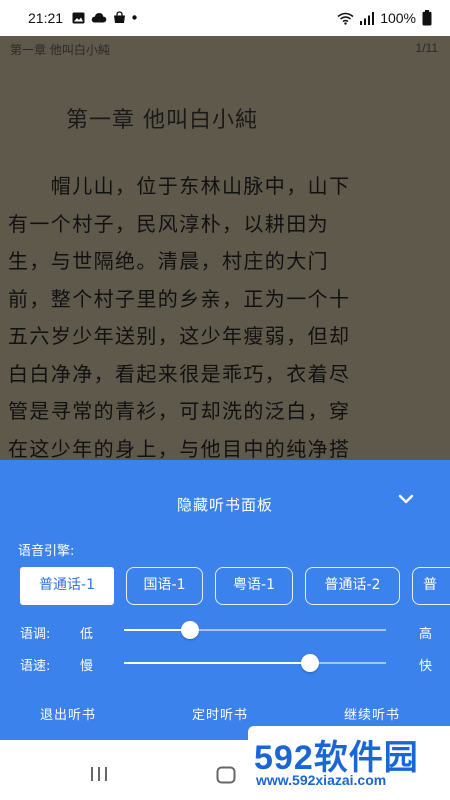  What do you see at coordinates (179, 448) in the screenshot?
I see `text-line: 在这少年的身上，与他目中的纯净搭` at bounding box center [179, 448].